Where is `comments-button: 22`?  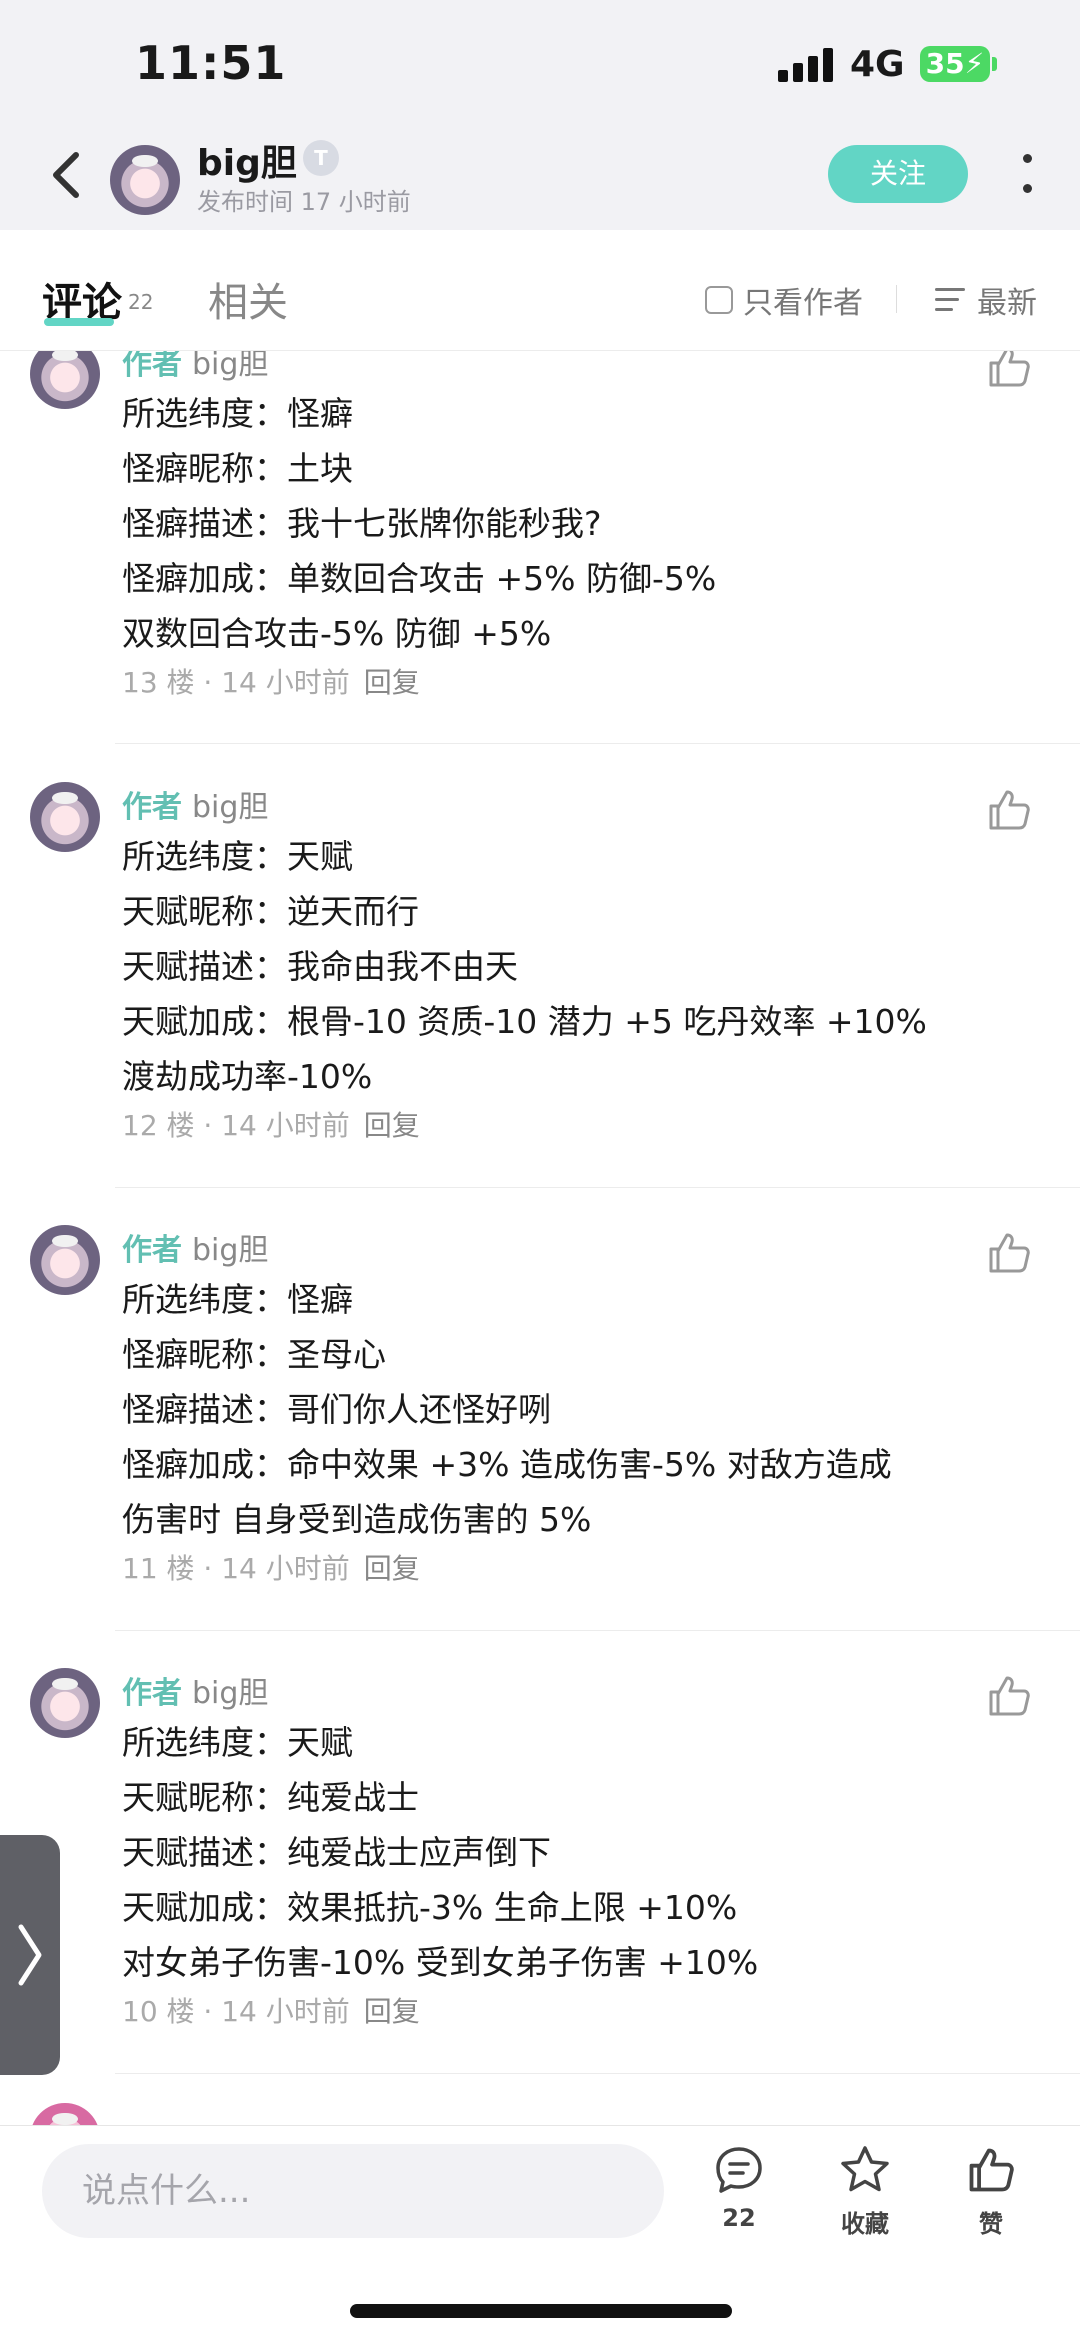
comments-button: 22 is located at coordinates (739, 2199).